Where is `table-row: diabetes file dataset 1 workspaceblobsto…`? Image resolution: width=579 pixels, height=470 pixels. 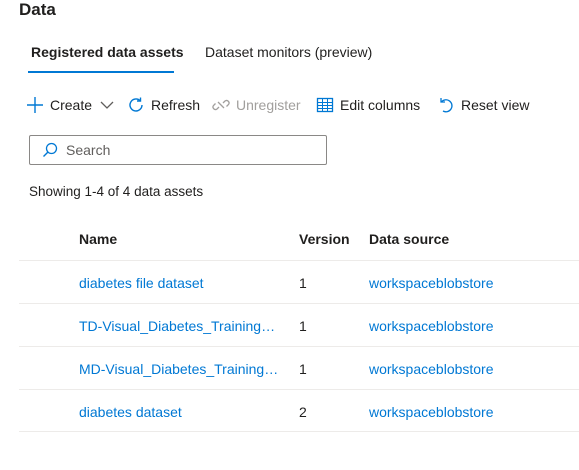
table-row: diabetes file dataset 1 workspaceblobsto… is located at coordinates (299, 282).